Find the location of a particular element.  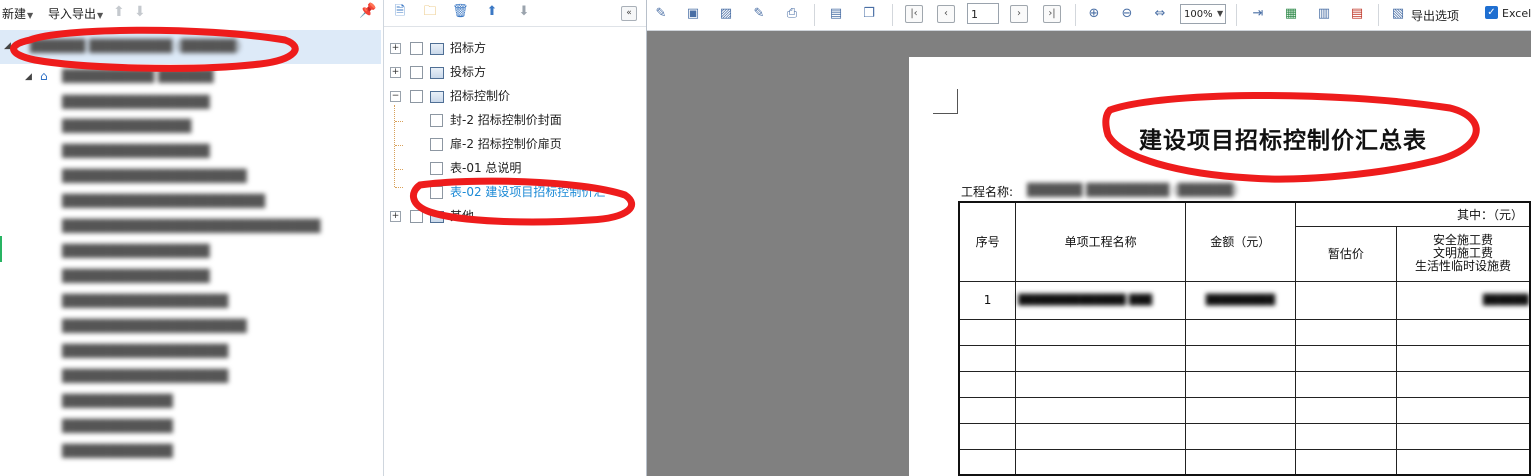

new-menu-button: 新建▼ is located at coordinates (17, 13).